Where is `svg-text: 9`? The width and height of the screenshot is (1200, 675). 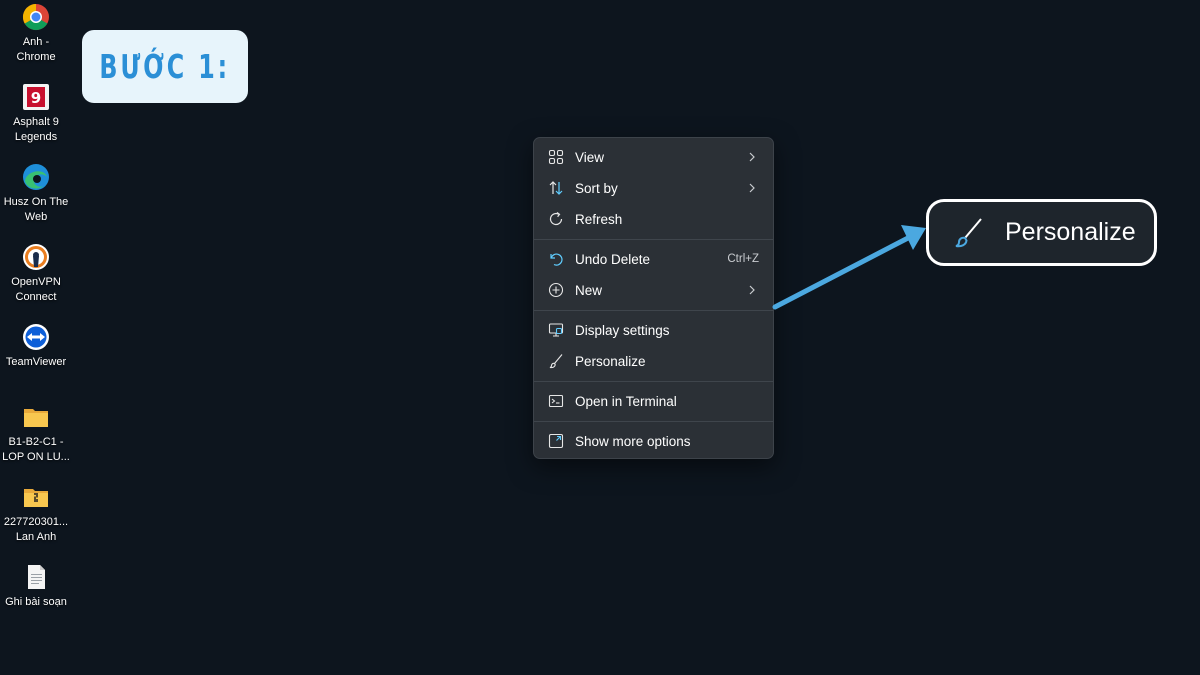
svg-text: 9 is located at coordinates (36, 98).